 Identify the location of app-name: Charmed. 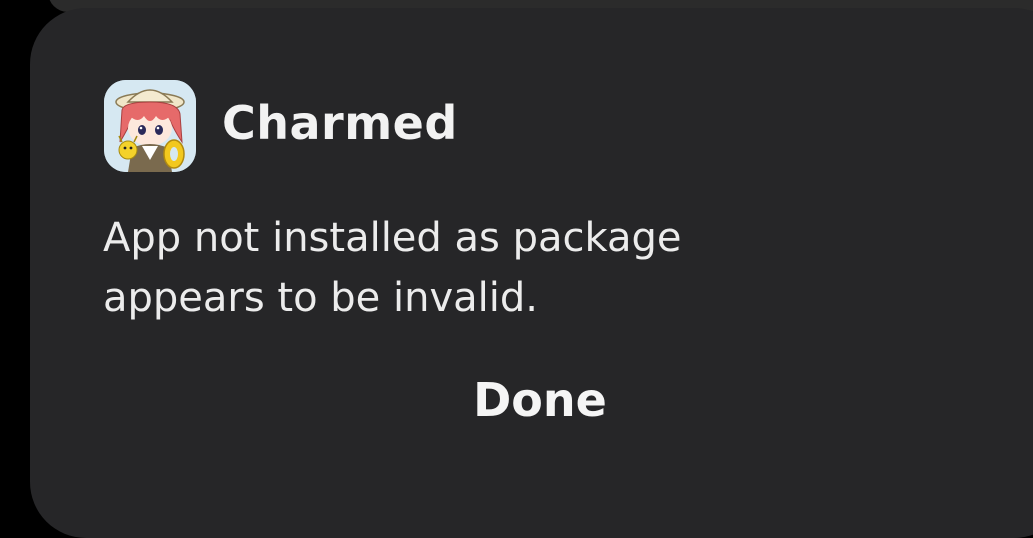
(340, 123).